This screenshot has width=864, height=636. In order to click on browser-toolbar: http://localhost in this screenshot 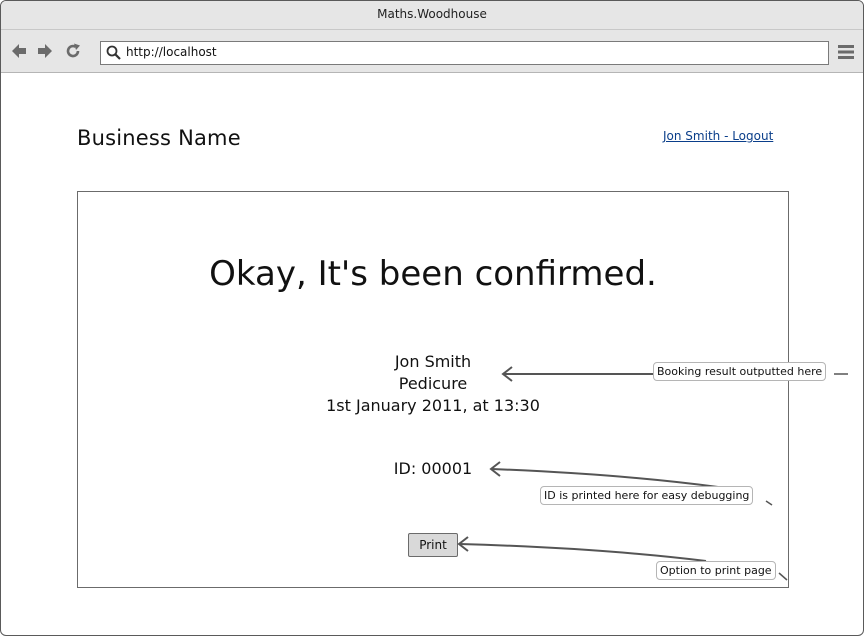, I will do `click(432, 51)`.